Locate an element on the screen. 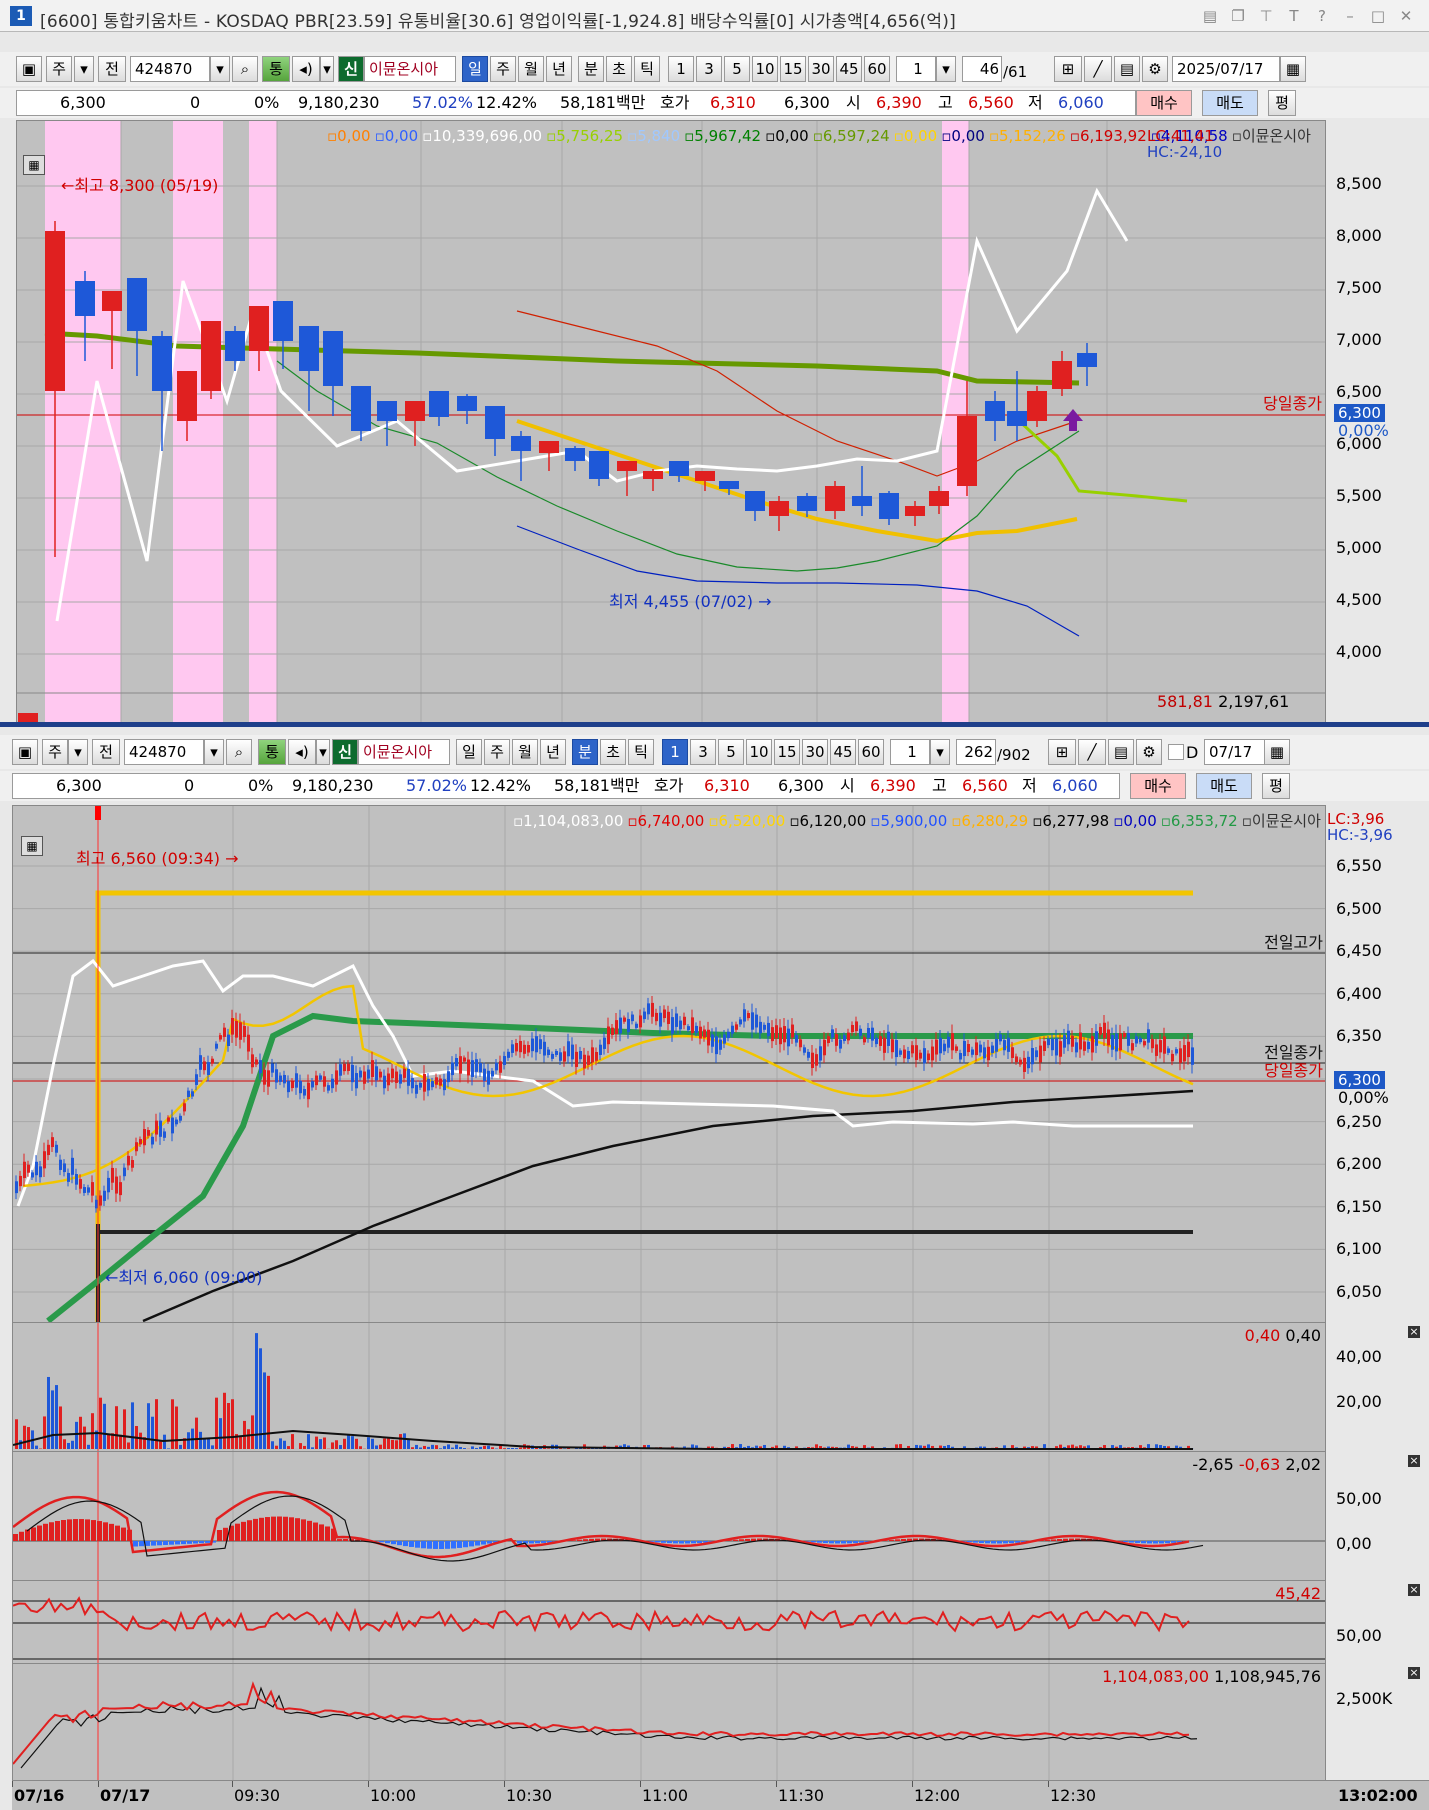 The image size is (1429, 1810). date-input: 2025/07/17 is located at coordinates (1226, 69).